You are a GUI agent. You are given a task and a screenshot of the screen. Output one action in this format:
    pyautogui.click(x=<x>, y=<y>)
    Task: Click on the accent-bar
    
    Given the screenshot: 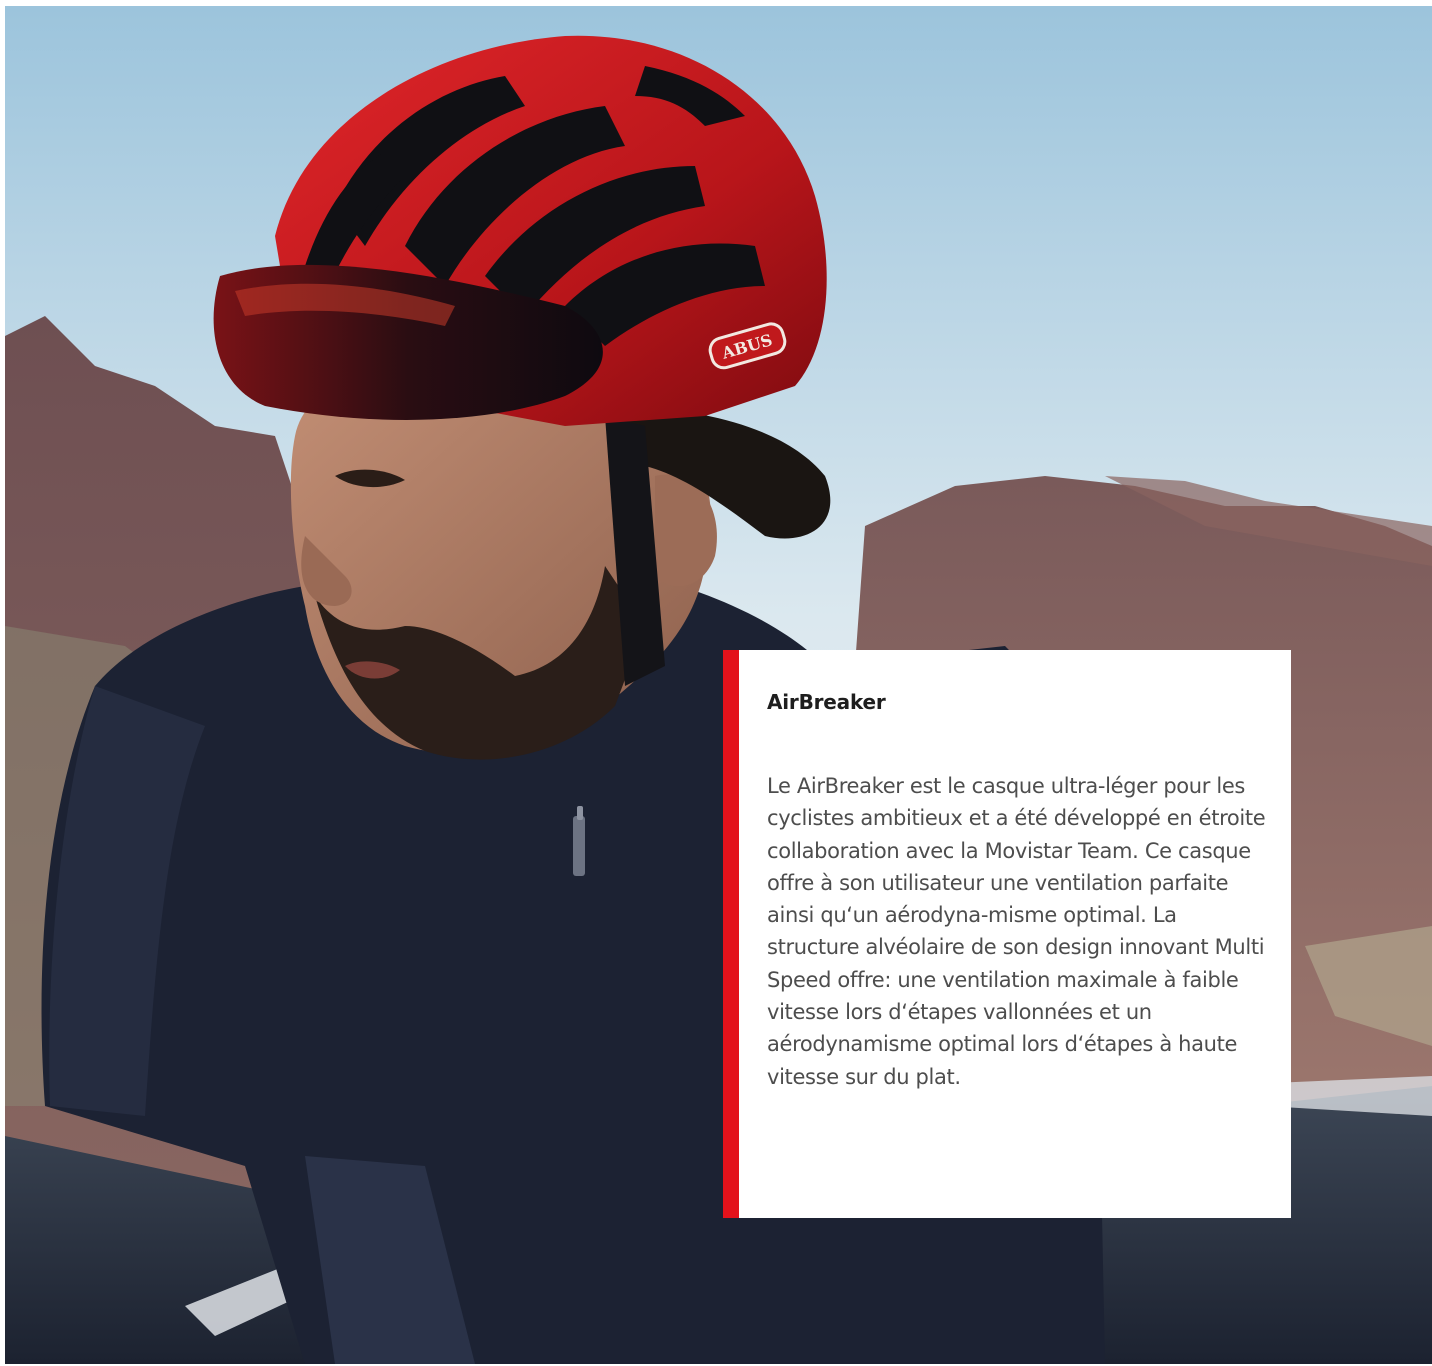 What is the action you would take?
    pyautogui.click(x=731, y=934)
    